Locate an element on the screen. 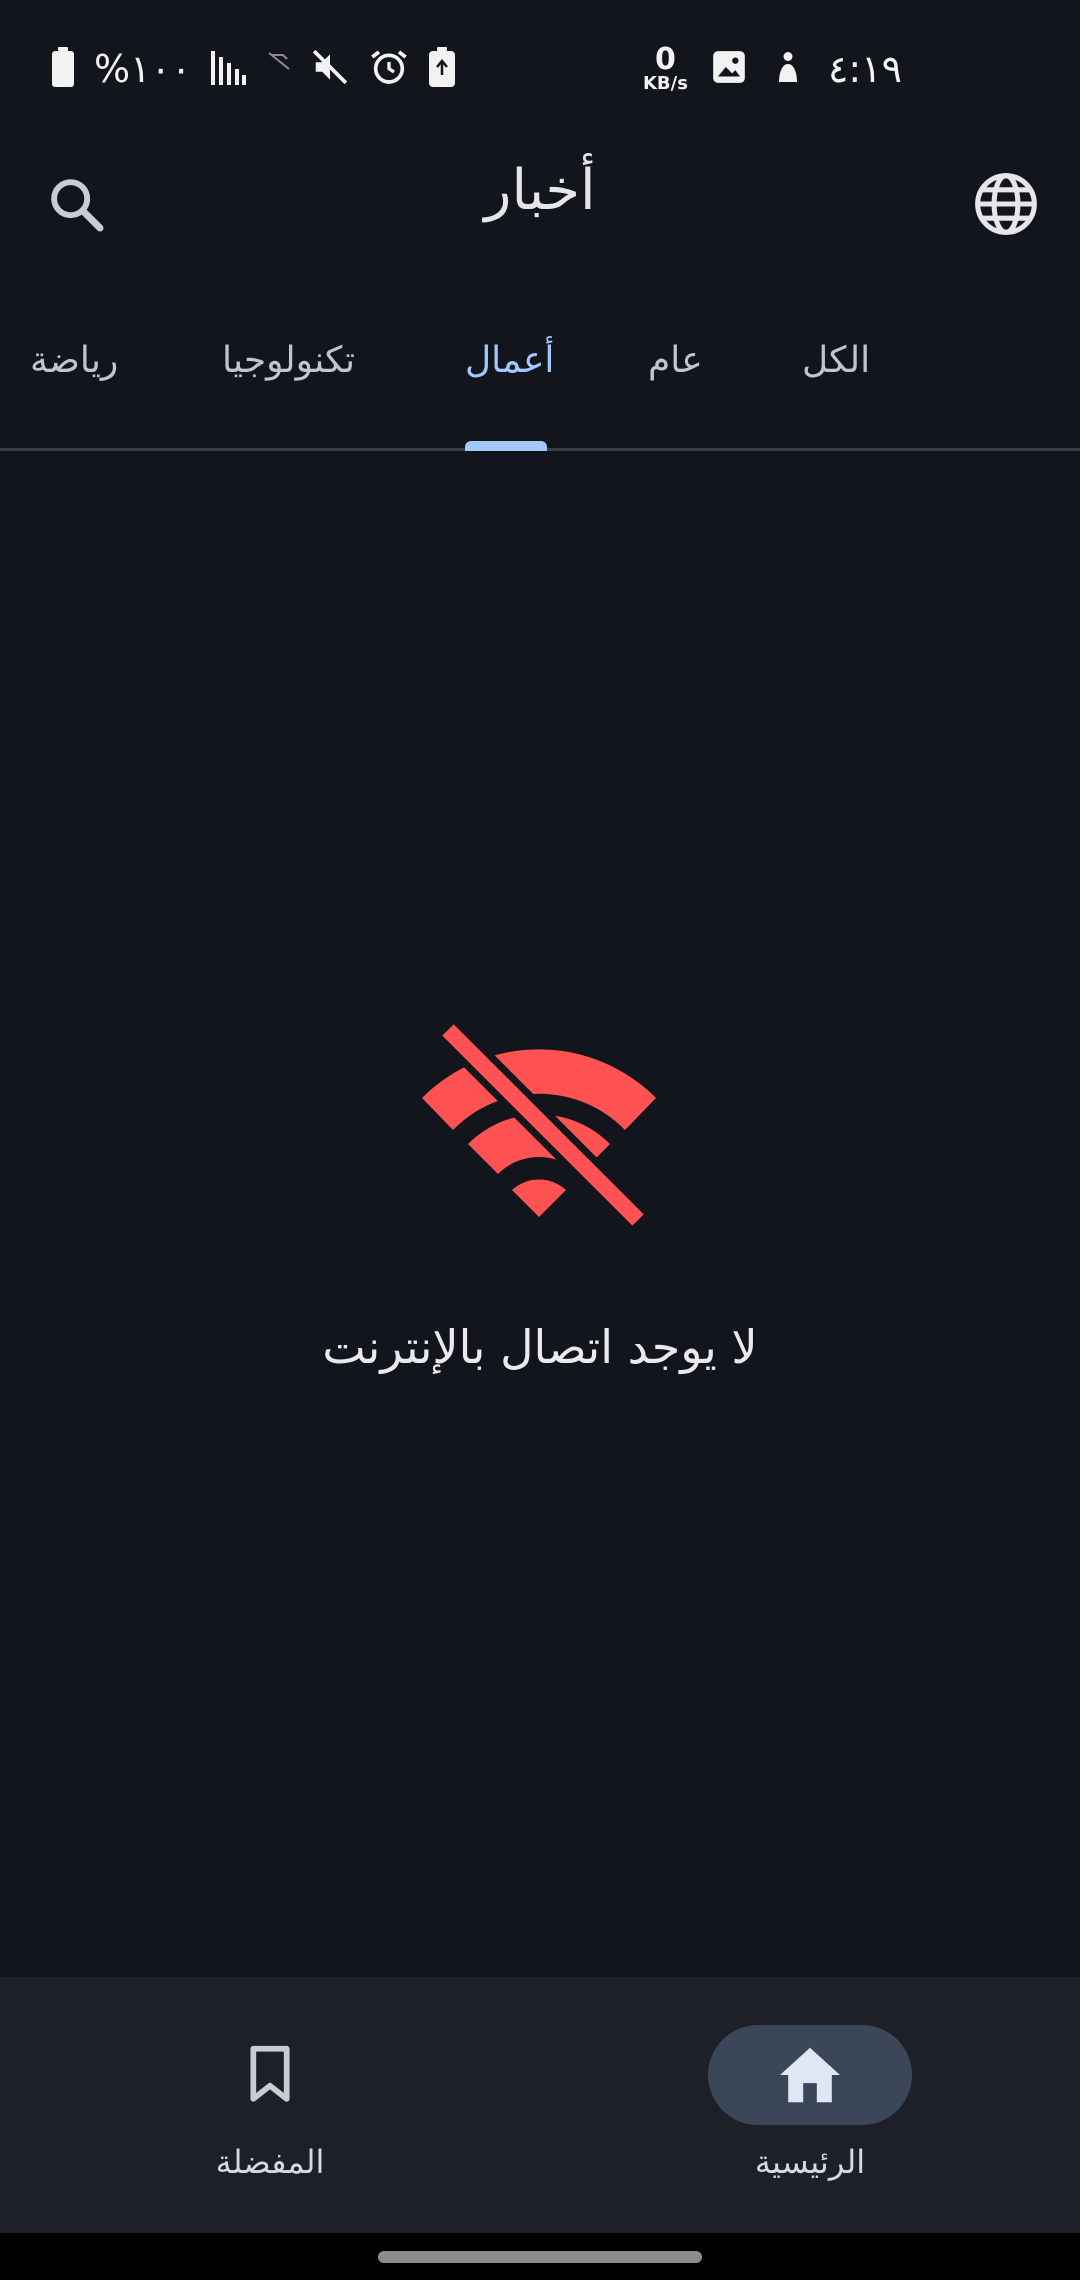 The height and width of the screenshot is (2280, 1080). signal-icon is located at coordinates (229, 69).